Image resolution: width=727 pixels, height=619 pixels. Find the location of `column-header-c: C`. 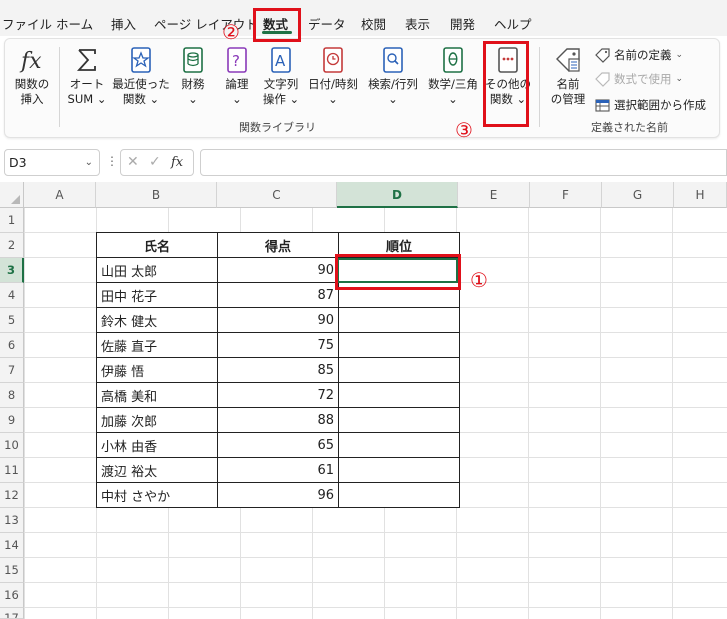

column-header-c: C is located at coordinates (277, 195).